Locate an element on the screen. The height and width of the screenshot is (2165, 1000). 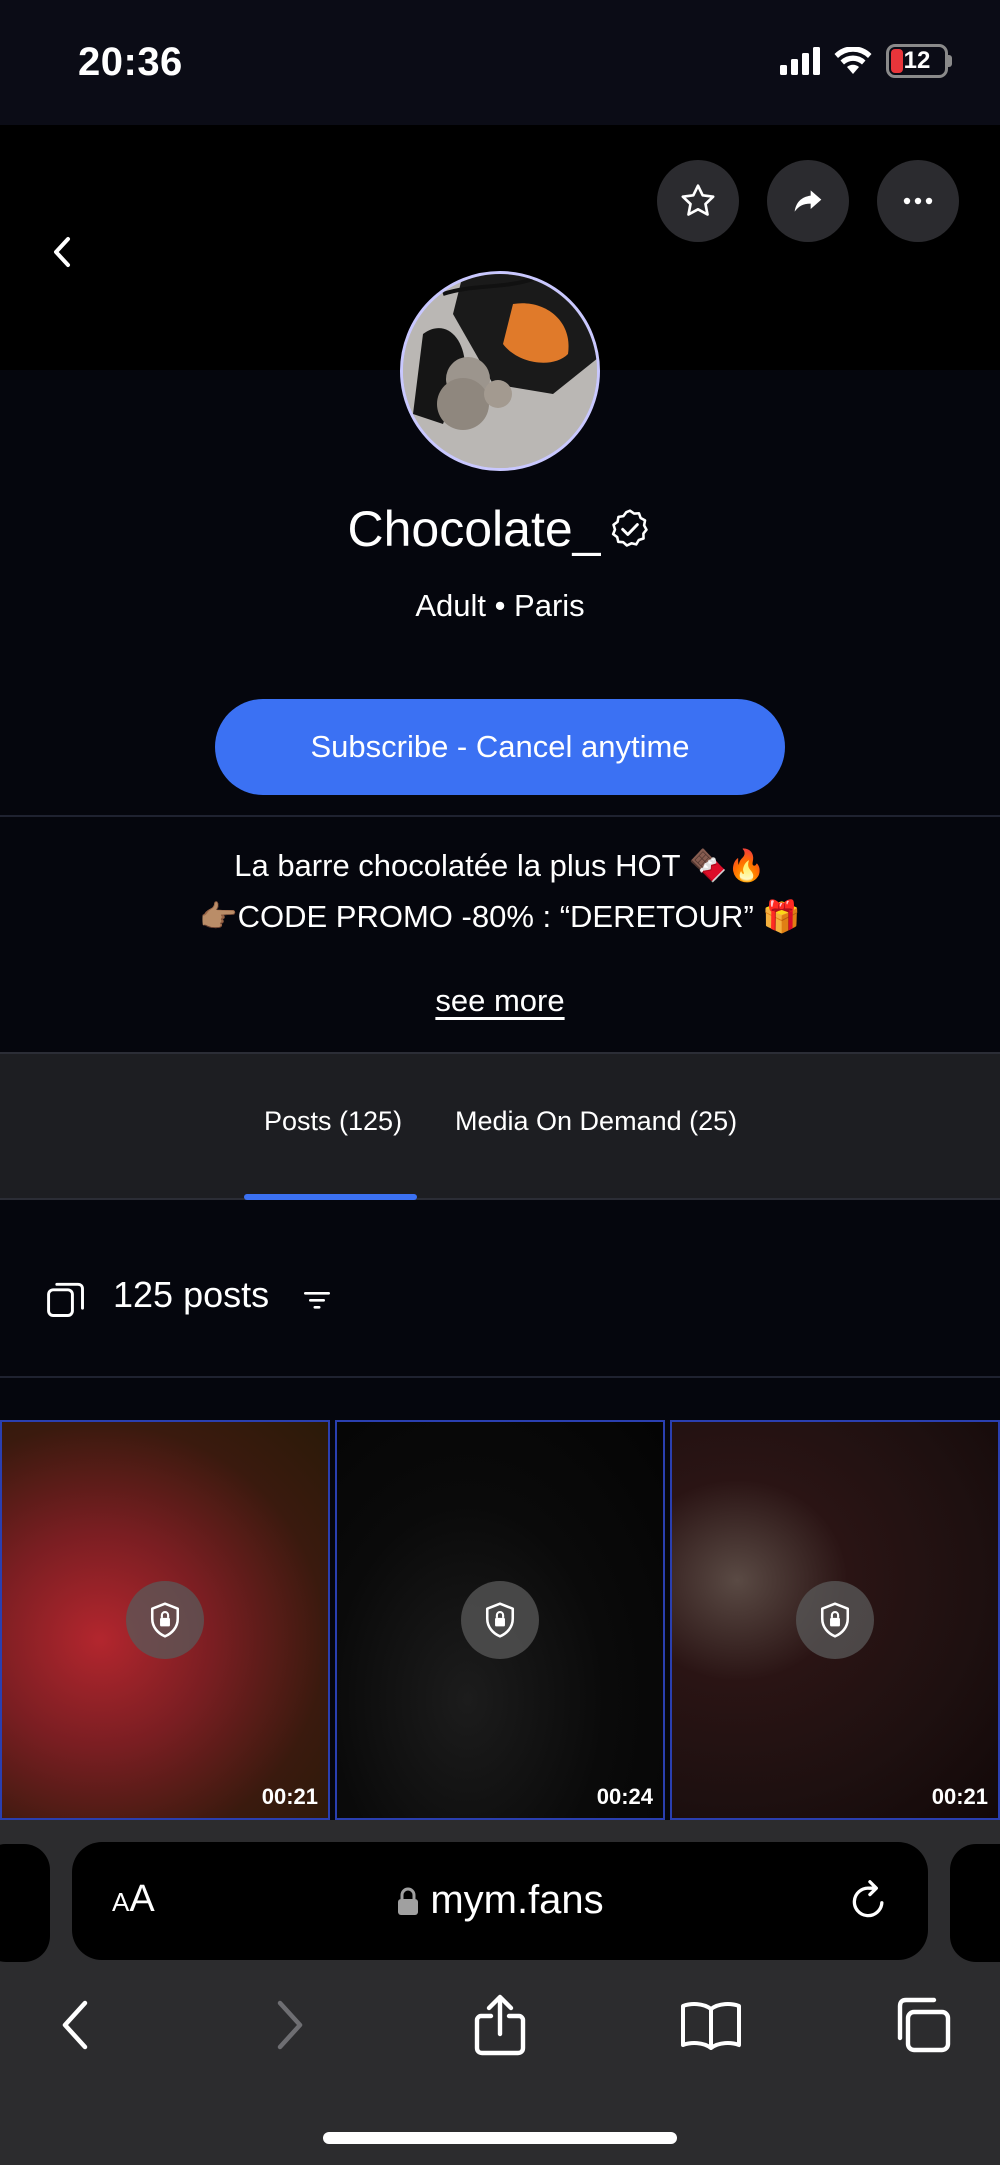
posts-count: 125 posts is located at coordinates (191, 1294).